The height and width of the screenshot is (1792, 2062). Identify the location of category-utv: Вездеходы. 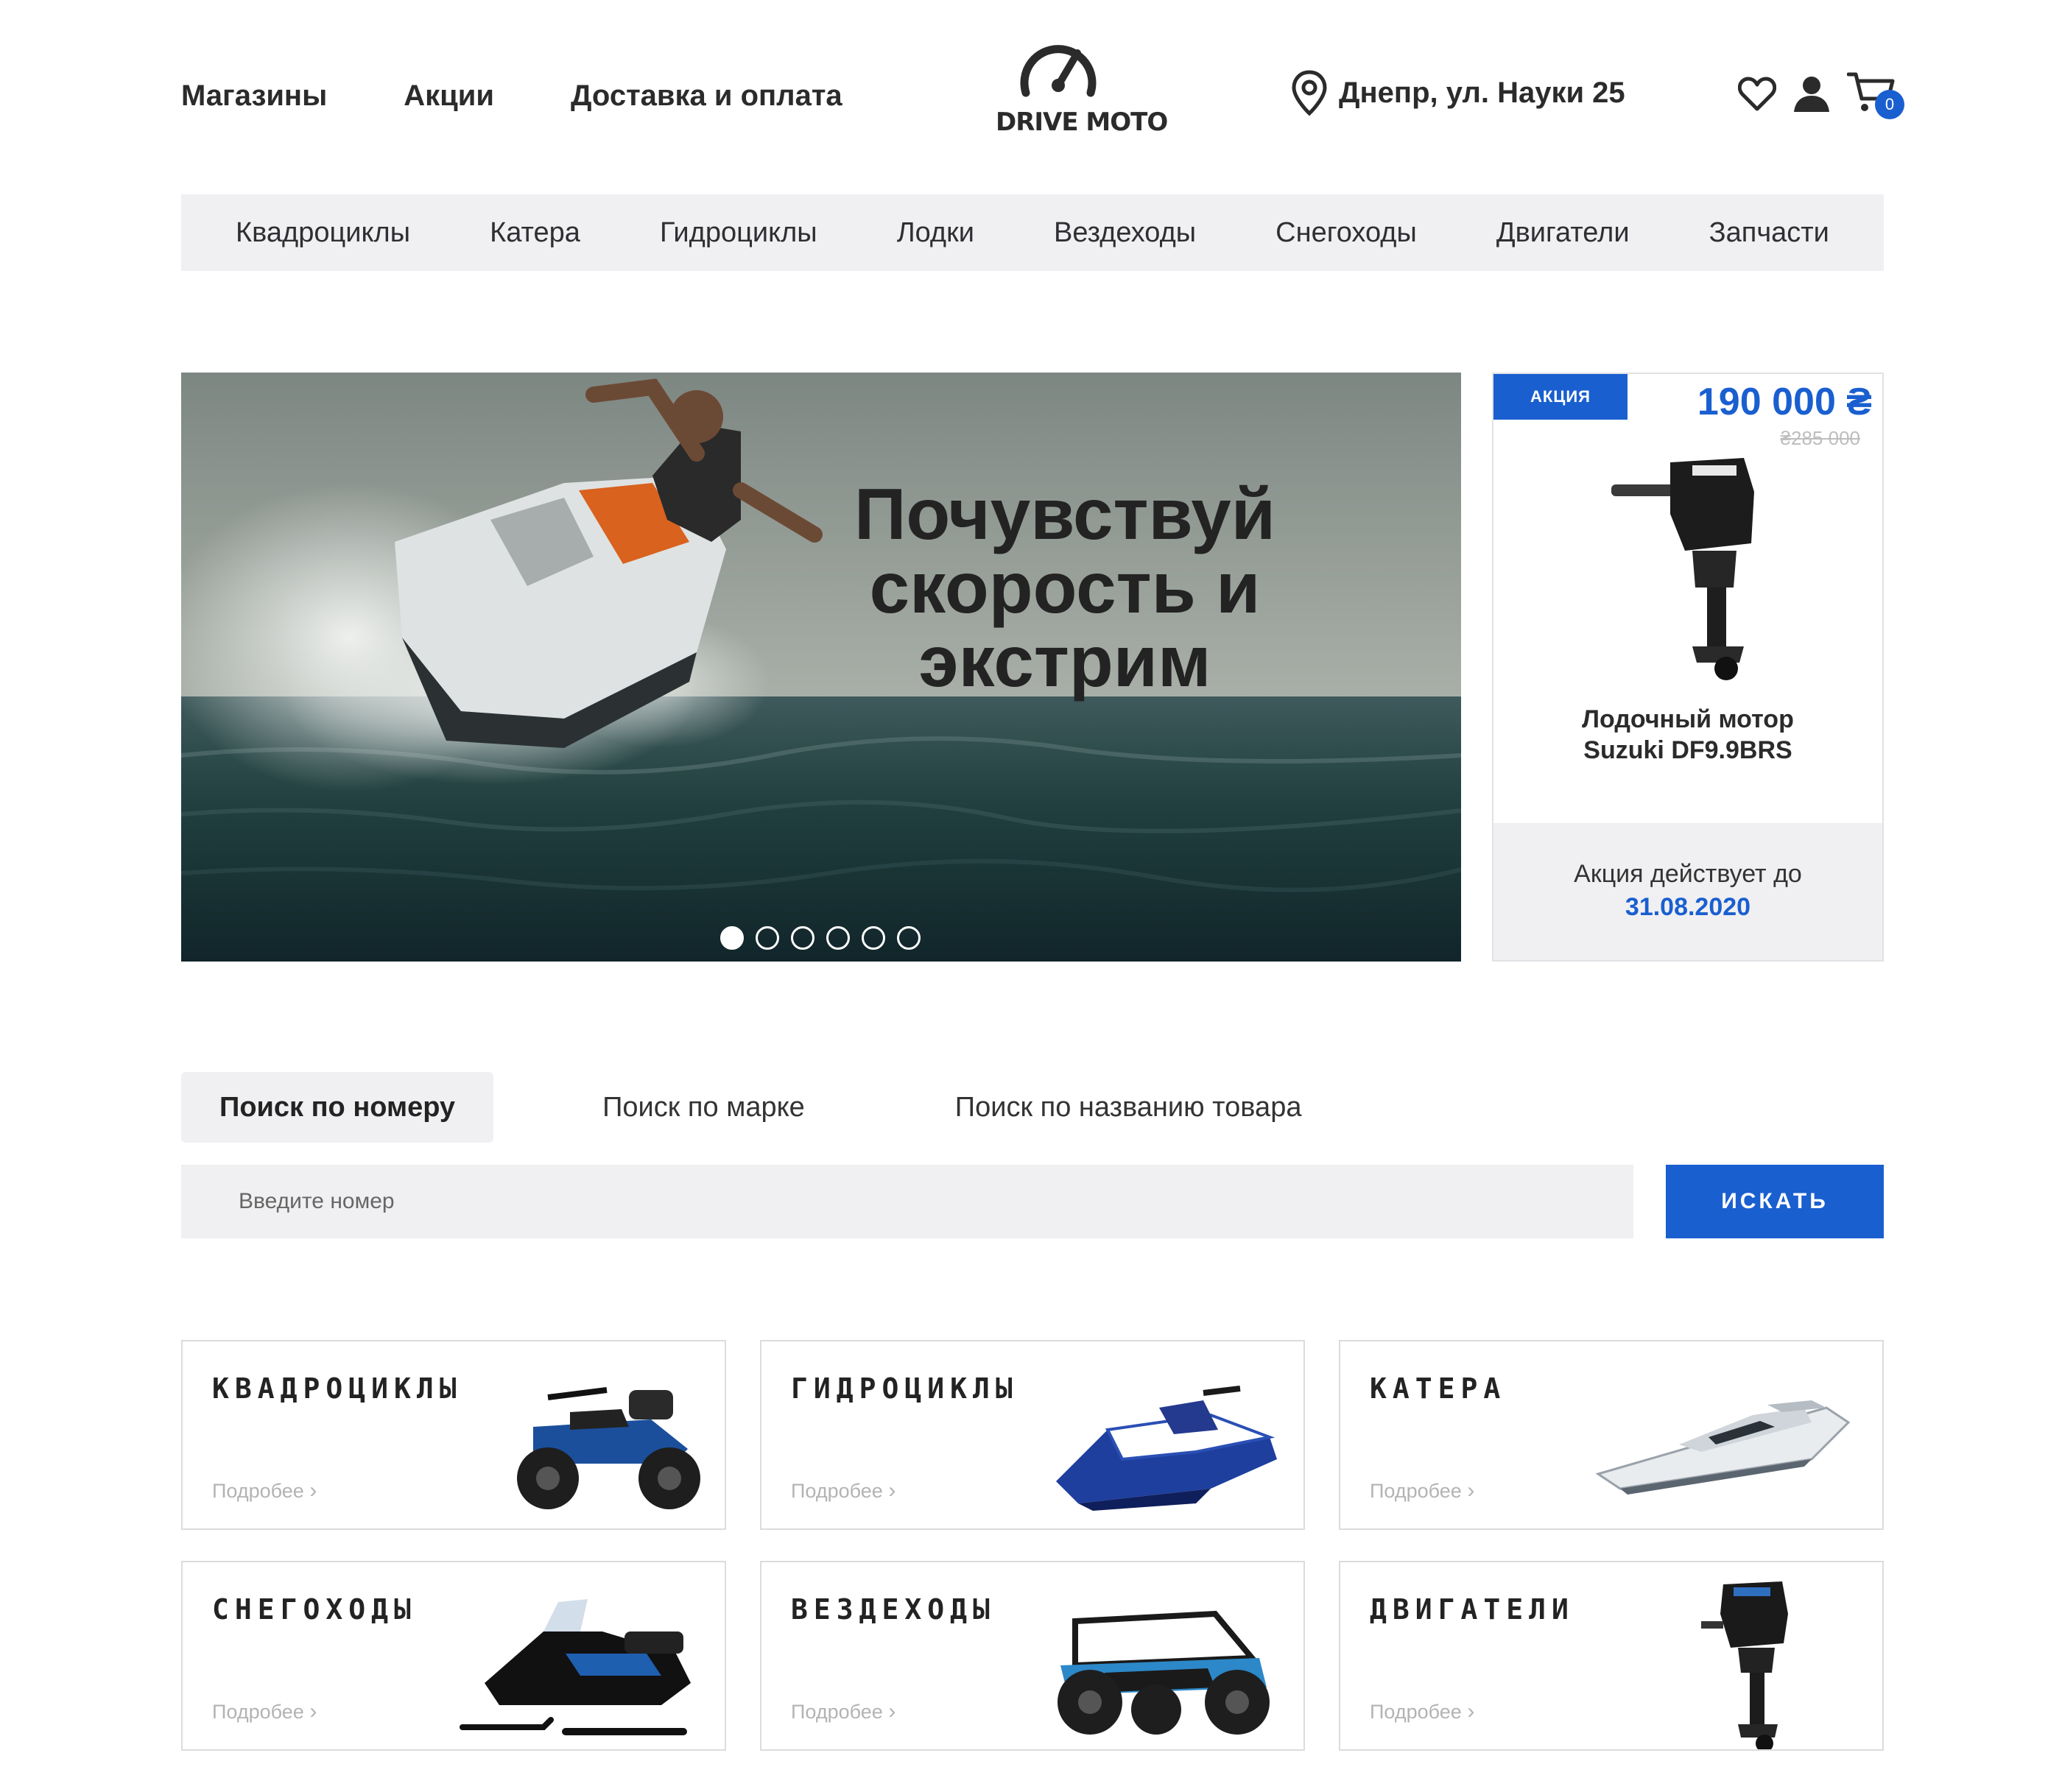
(1125, 233).